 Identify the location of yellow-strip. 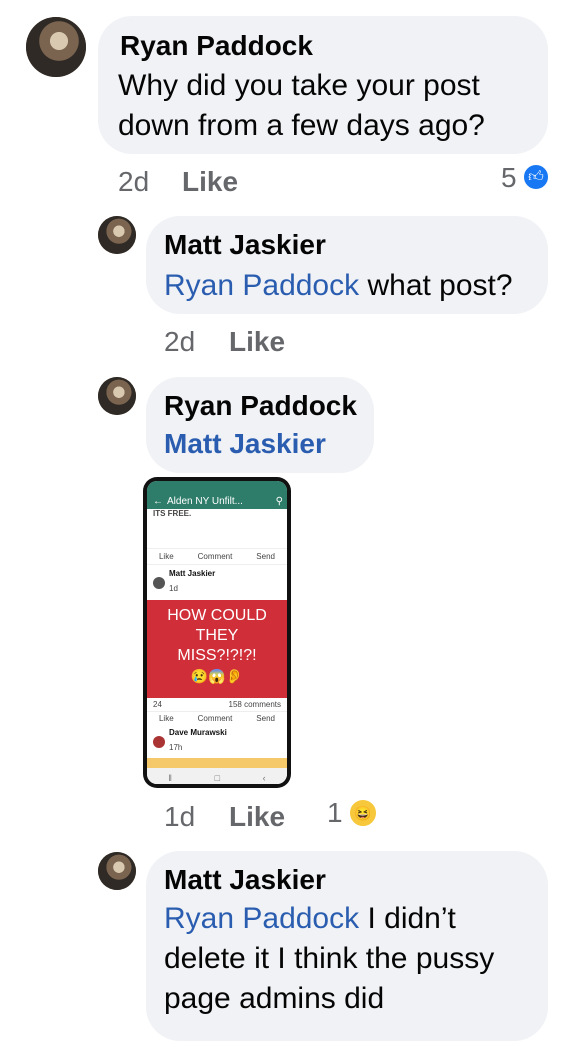
(217, 763).